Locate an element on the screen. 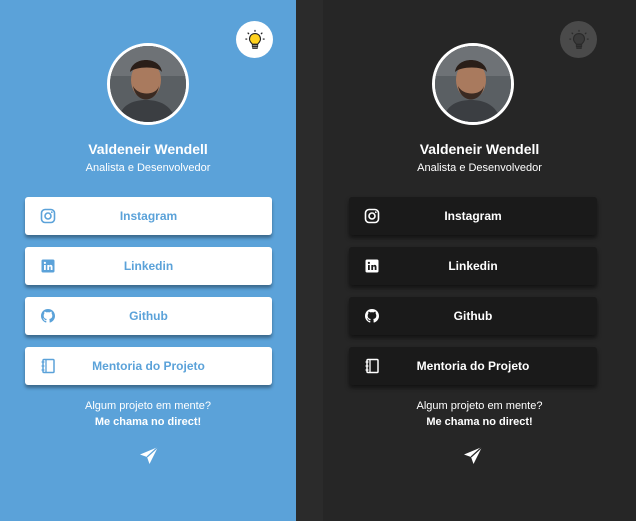 The height and width of the screenshot is (521, 636). mentoria-link-button-dark: Mentoria do Projeto is located at coordinates (473, 366).